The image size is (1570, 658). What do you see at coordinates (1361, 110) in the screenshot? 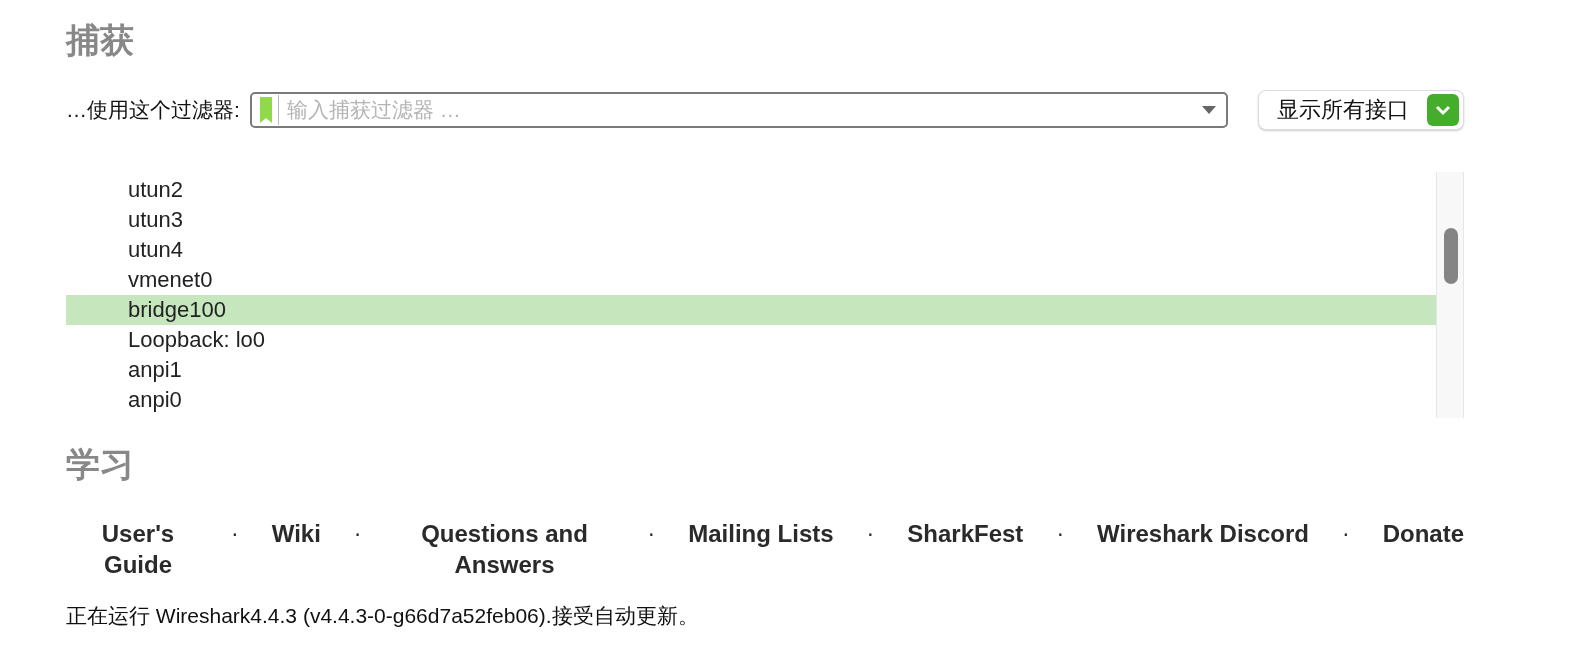
I see `interface-dropdown: 显示所有接口` at bounding box center [1361, 110].